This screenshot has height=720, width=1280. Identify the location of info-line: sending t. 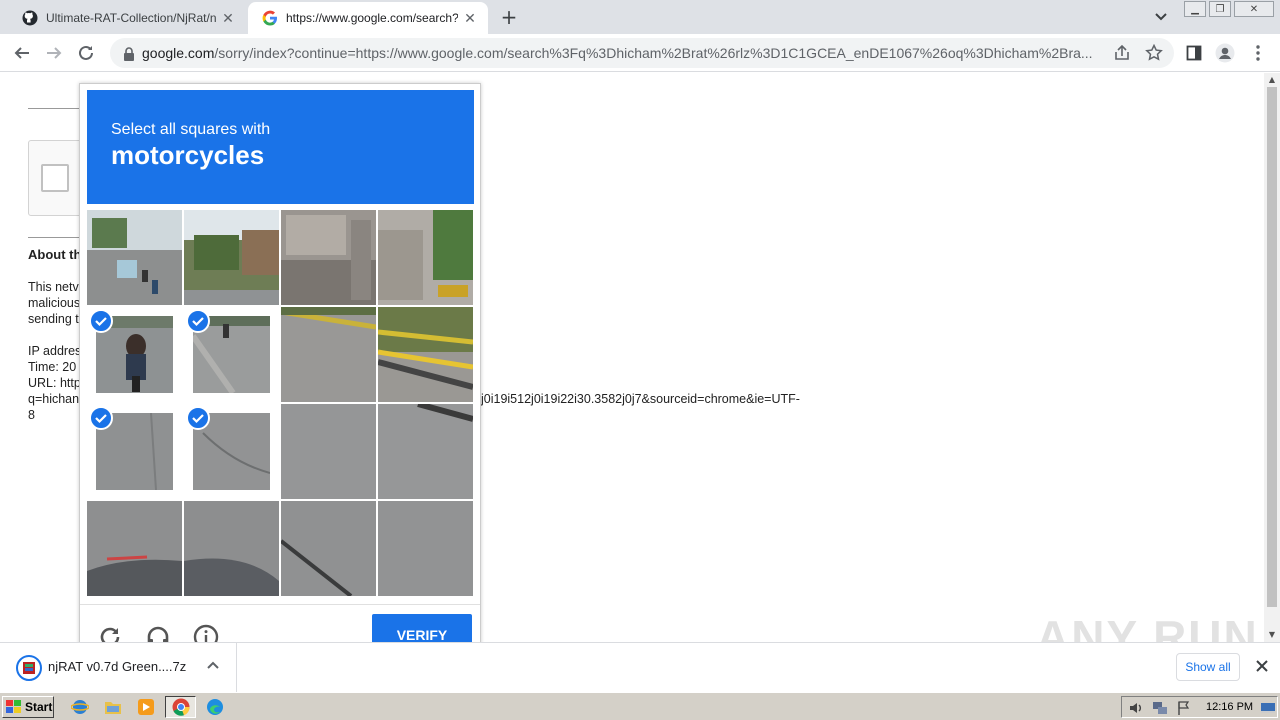
(53, 319).